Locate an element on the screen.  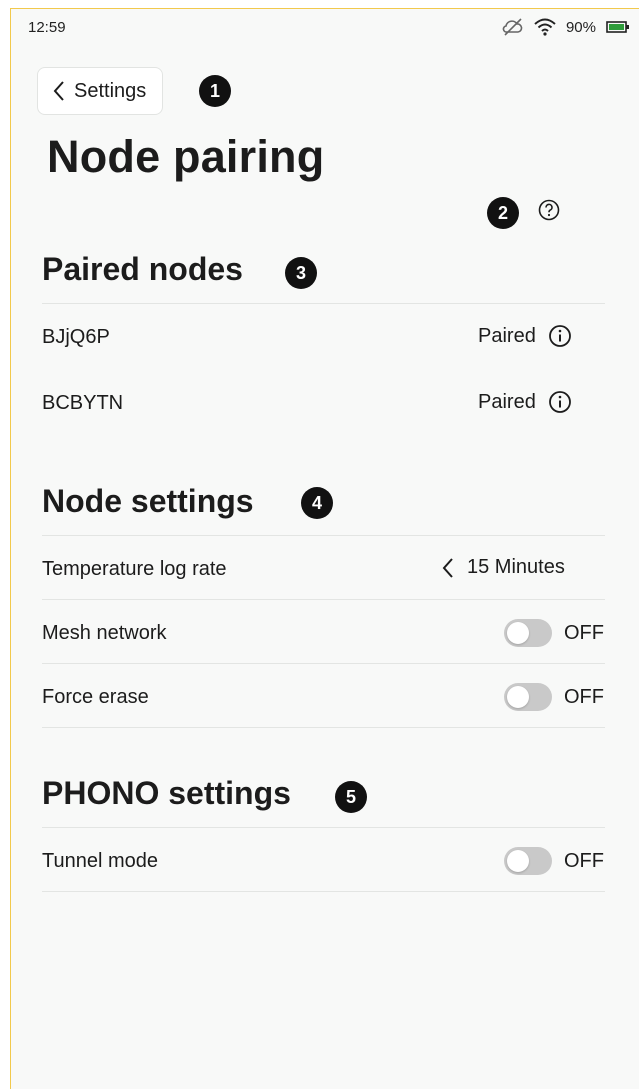
tunnel-mode-toggle is located at coordinates (528, 861).